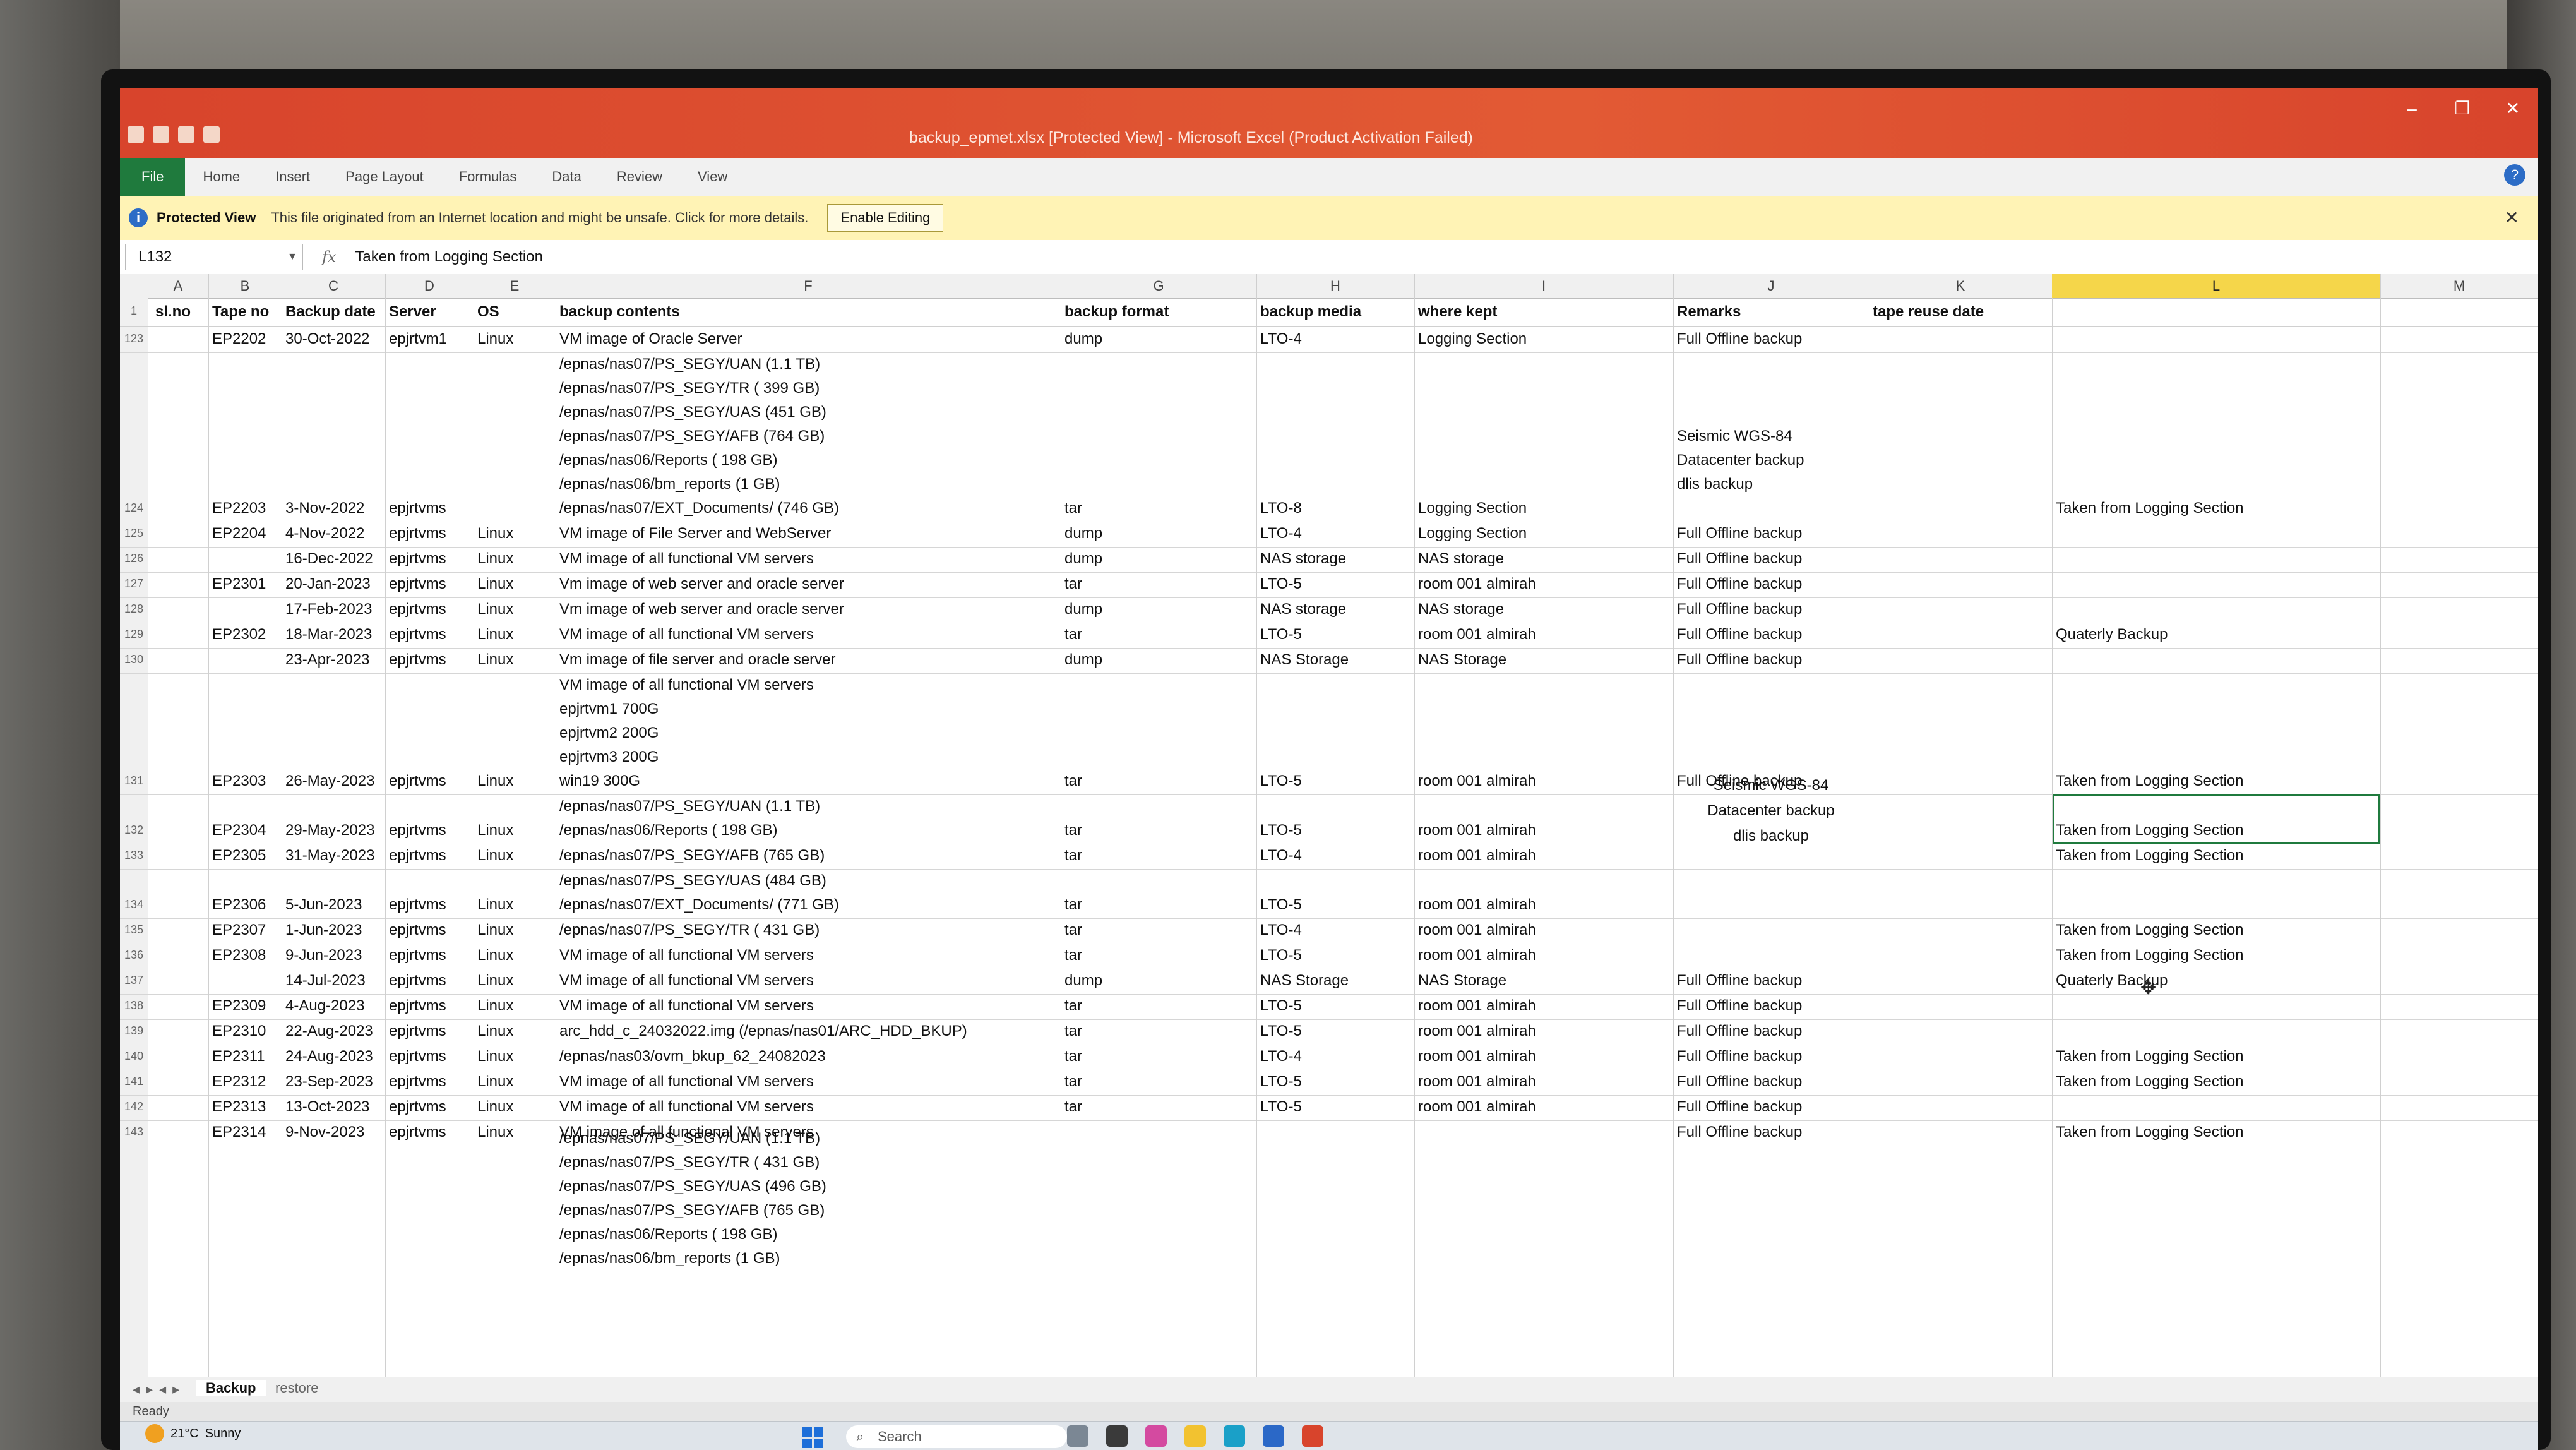 Image resolution: width=2576 pixels, height=1450 pixels. What do you see at coordinates (134, 1005) in the screenshot?
I see `row-number: 138` at bounding box center [134, 1005].